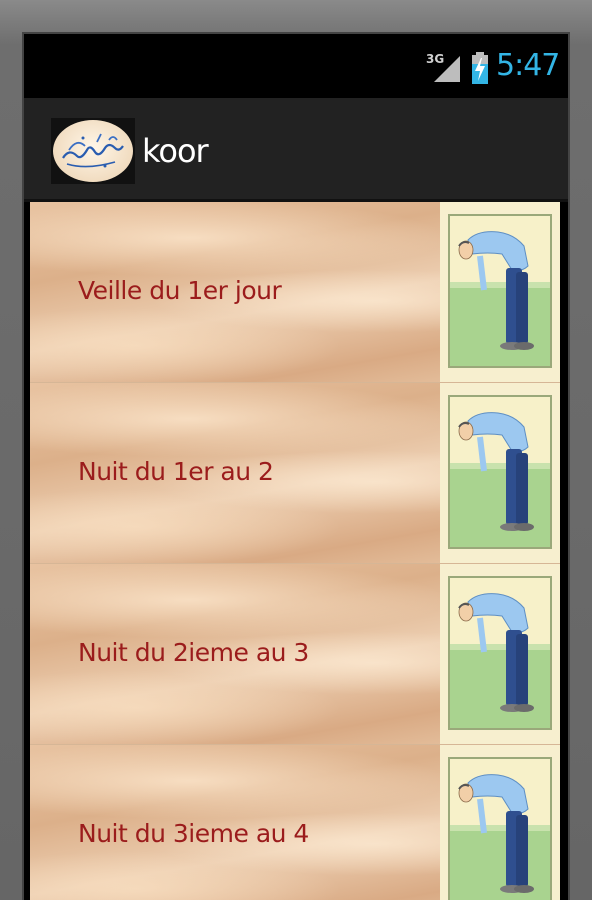 This screenshot has height=900, width=592. What do you see at coordinates (296, 66) in the screenshot?
I see `status-bar: 3G 5:47` at bounding box center [296, 66].